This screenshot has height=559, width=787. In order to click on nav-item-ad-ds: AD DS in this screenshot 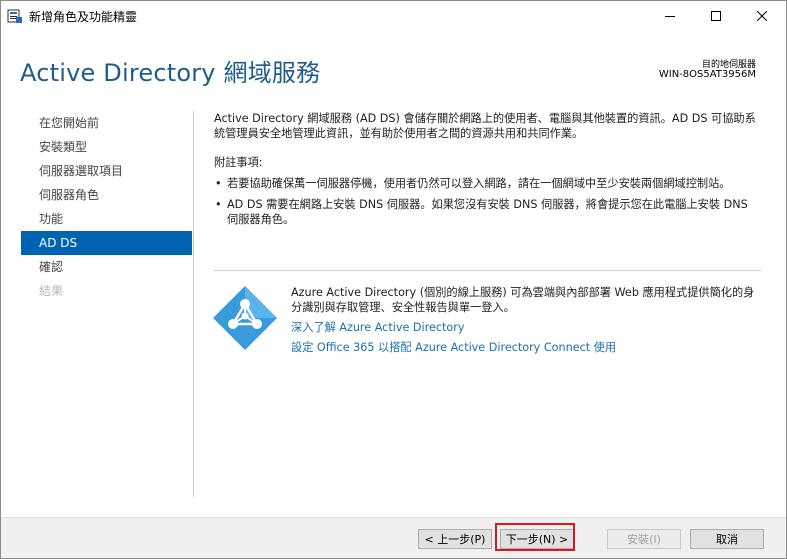, I will do `click(106, 243)`.